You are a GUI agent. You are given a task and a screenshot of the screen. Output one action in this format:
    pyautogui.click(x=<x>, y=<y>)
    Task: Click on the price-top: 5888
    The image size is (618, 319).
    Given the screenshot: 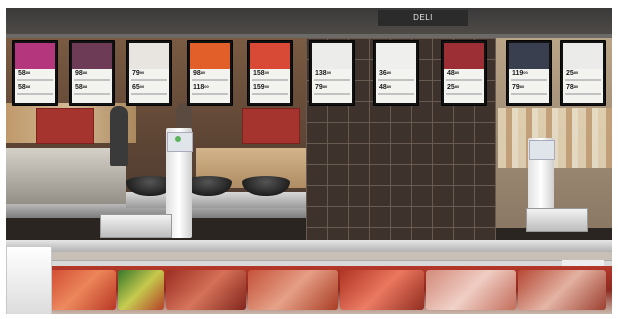 What is the action you would take?
    pyautogui.click(x=24, y=74)
    